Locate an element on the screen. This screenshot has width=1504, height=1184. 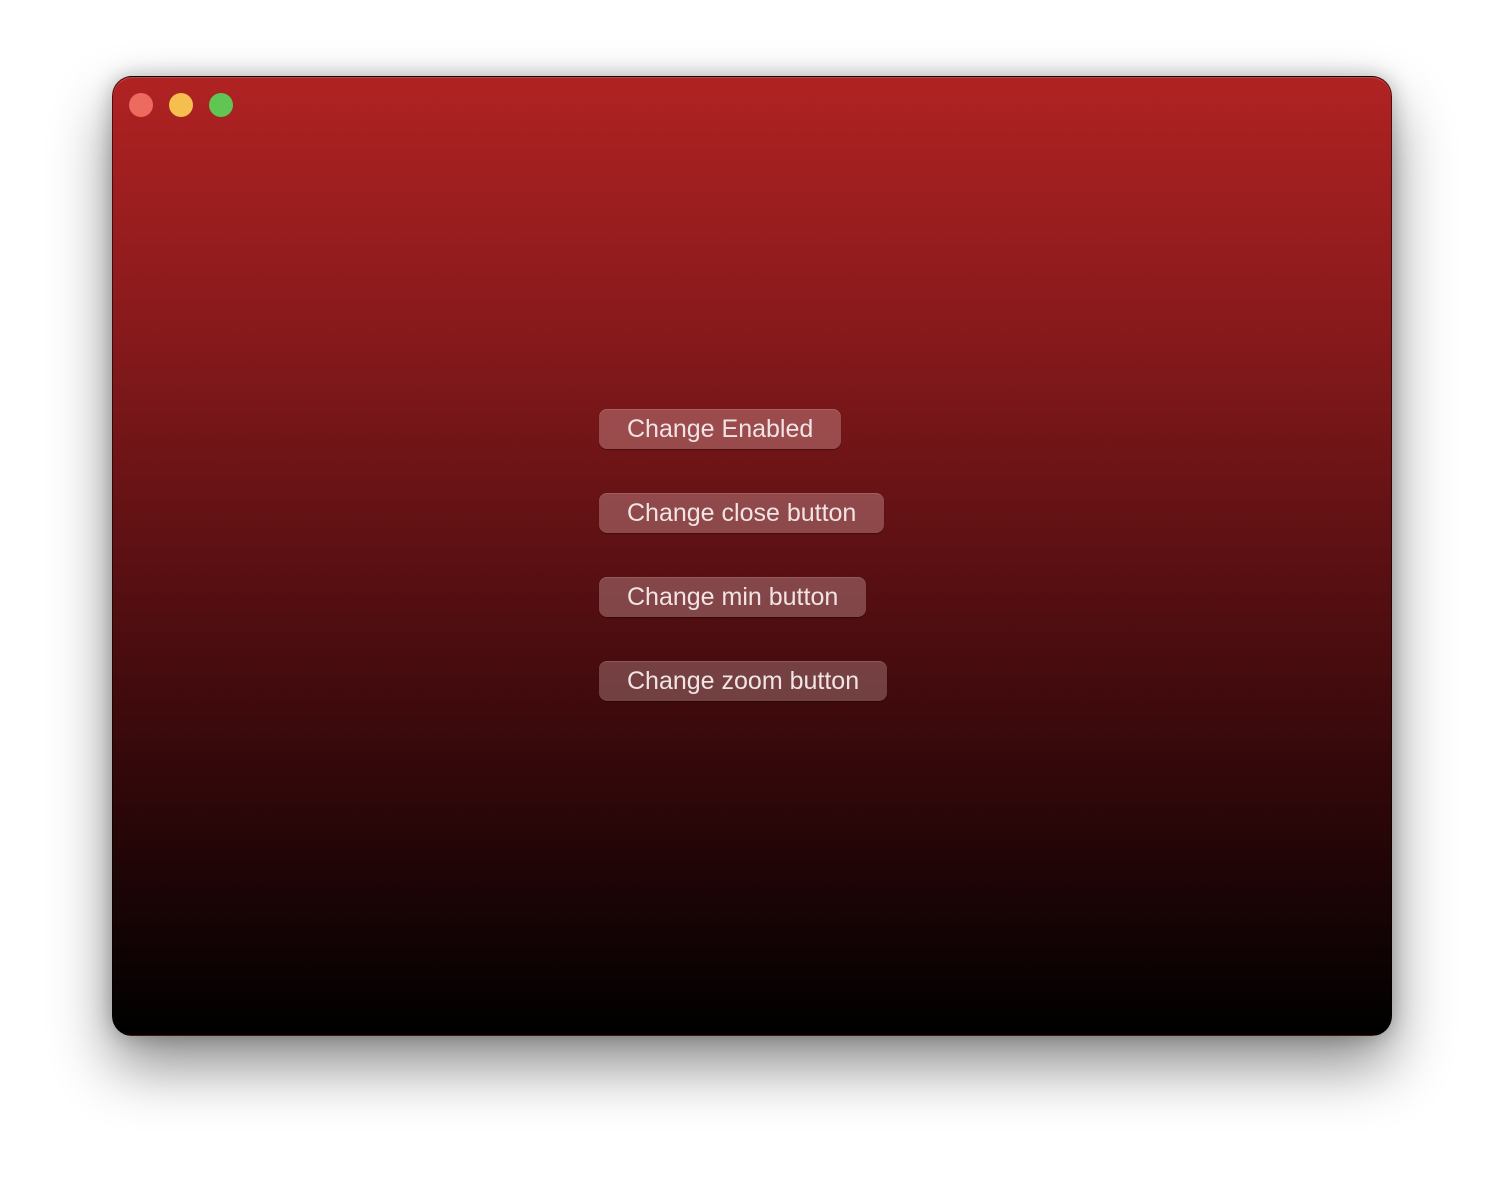
traffic-lights is located at coordinates (181, 105).